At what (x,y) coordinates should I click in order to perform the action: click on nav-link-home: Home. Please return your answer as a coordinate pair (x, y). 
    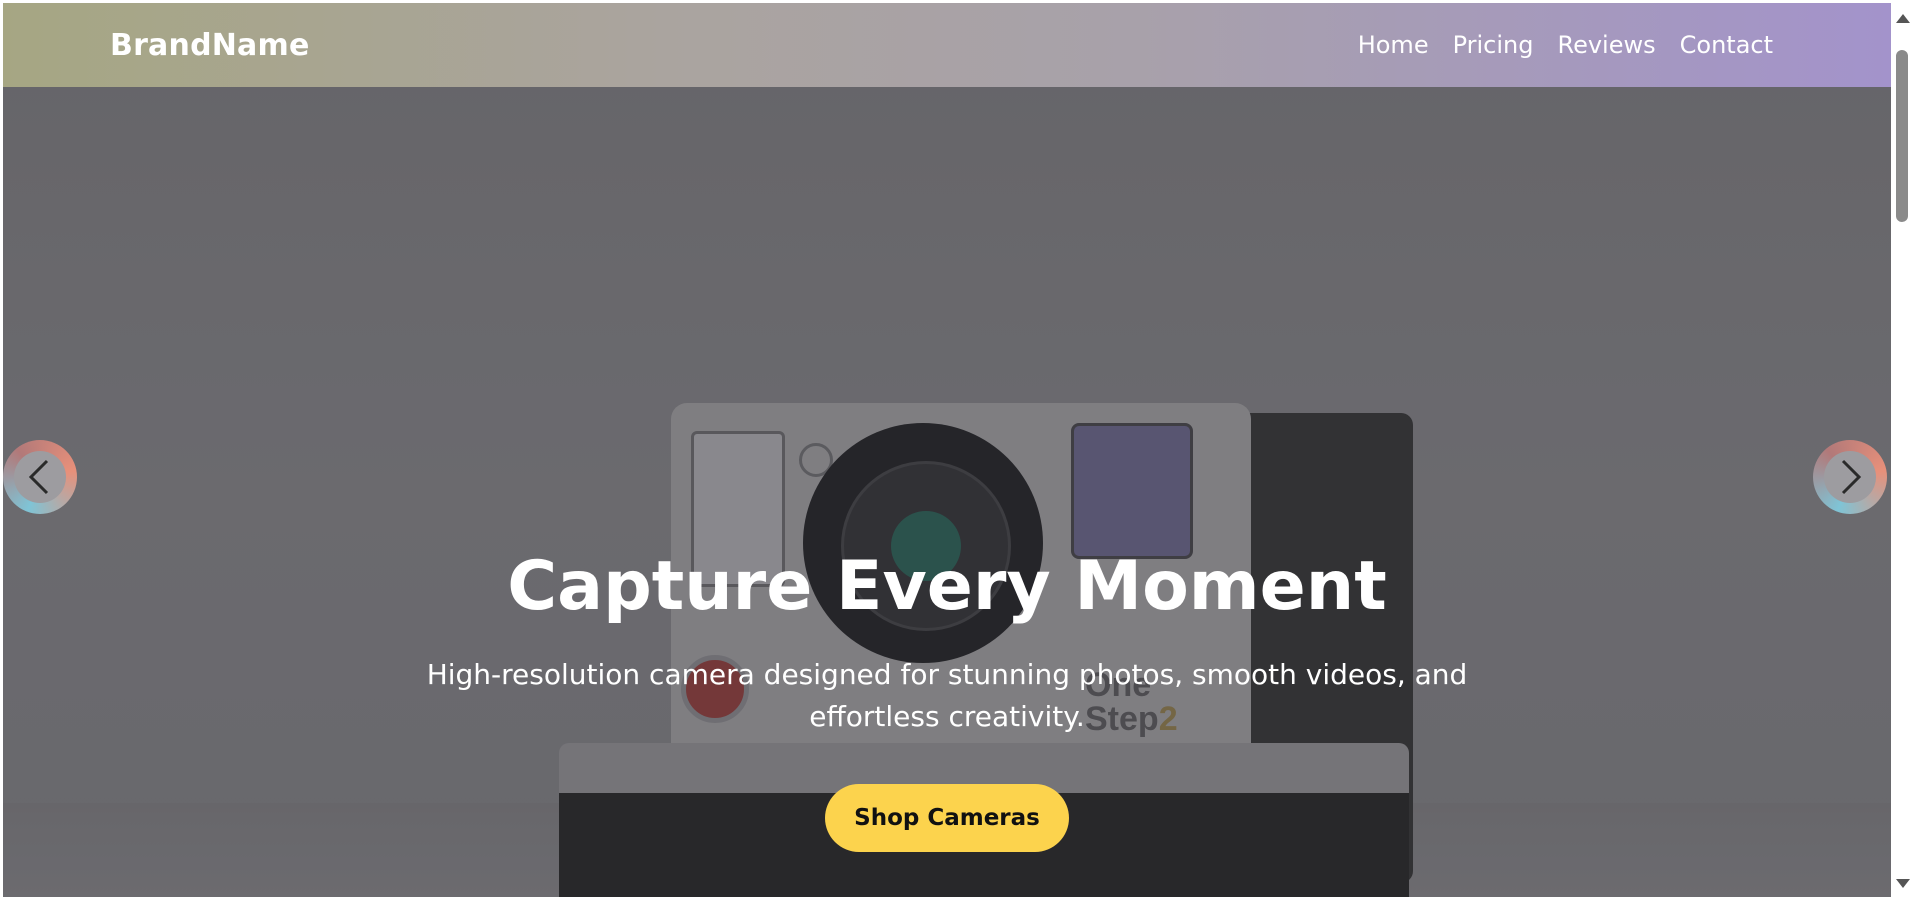
    Looking at the image, I should click on (1393, 45).